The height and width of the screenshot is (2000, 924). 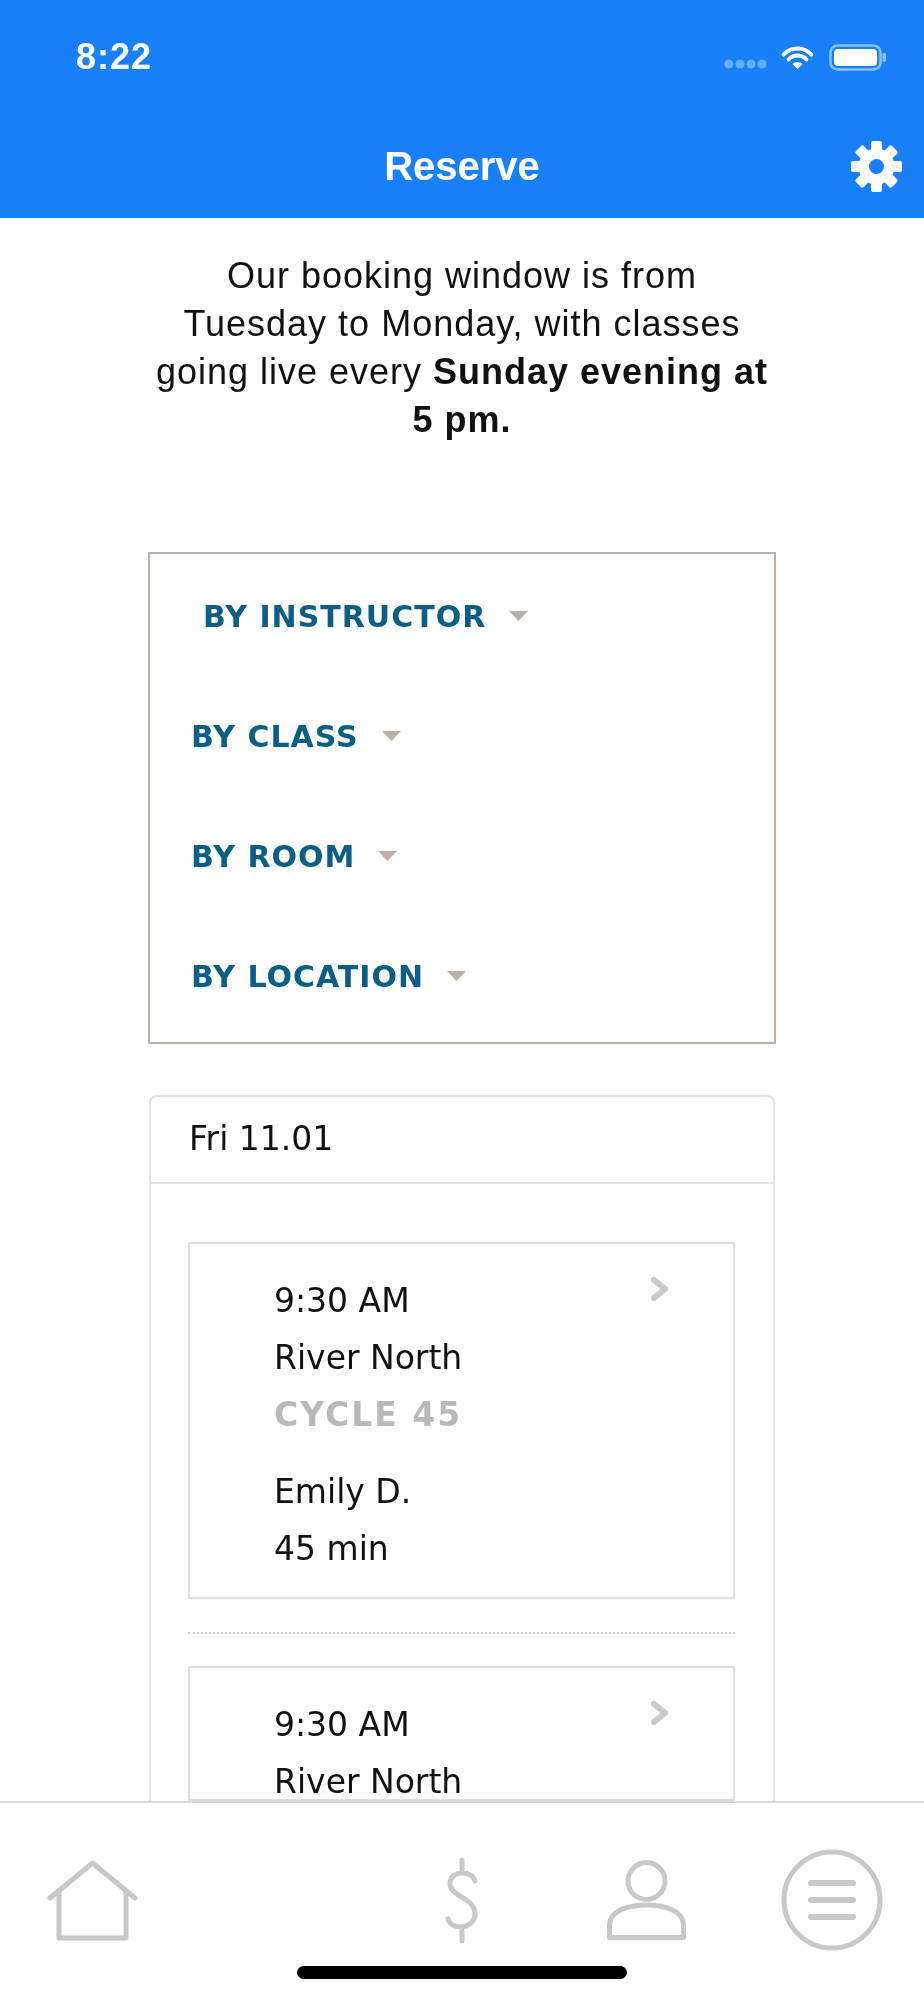 I want to click on date-label: Fri 11.01, so click(x=261, y=1139).